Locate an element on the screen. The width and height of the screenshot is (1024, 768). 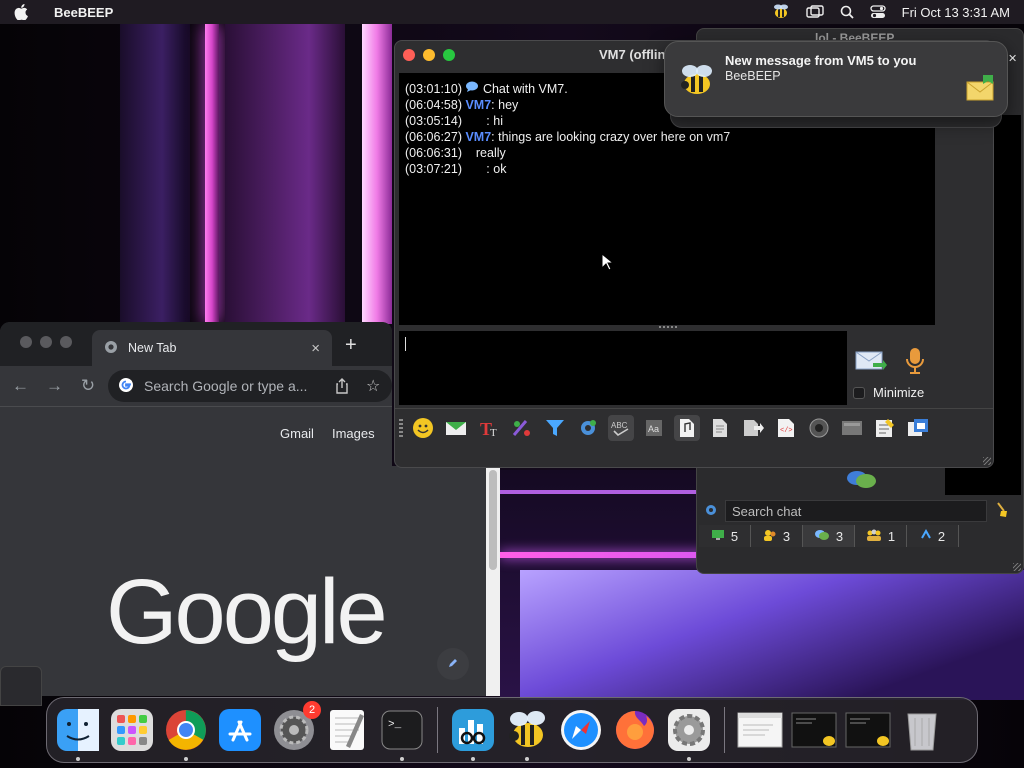
notes-icon is located at coordinates (885, 428).